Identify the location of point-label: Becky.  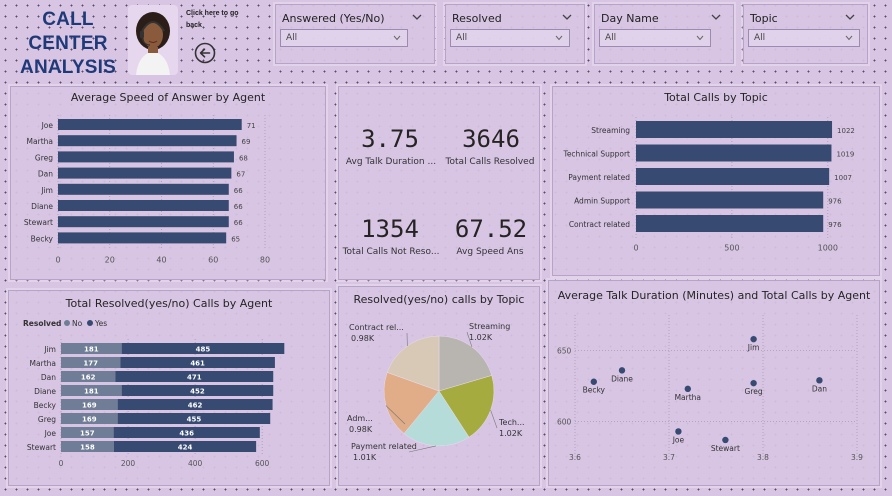
(594, 390).